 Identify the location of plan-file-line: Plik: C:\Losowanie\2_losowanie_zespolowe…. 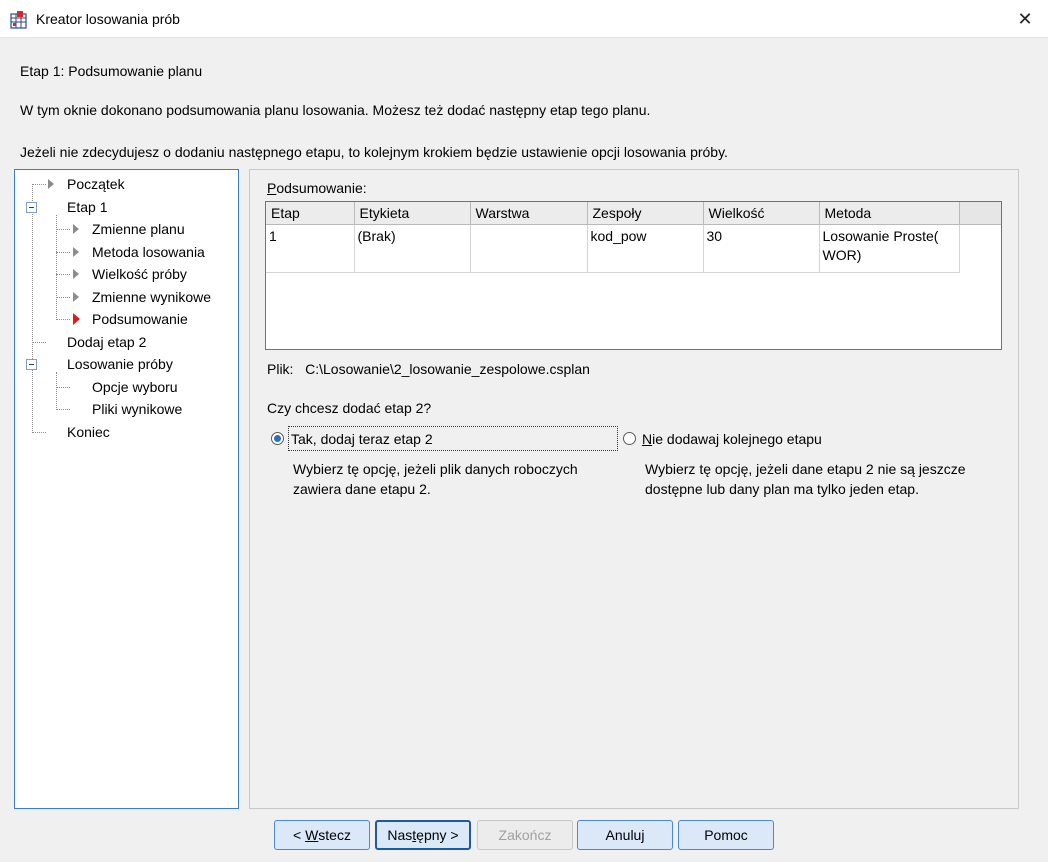
(428, 369).